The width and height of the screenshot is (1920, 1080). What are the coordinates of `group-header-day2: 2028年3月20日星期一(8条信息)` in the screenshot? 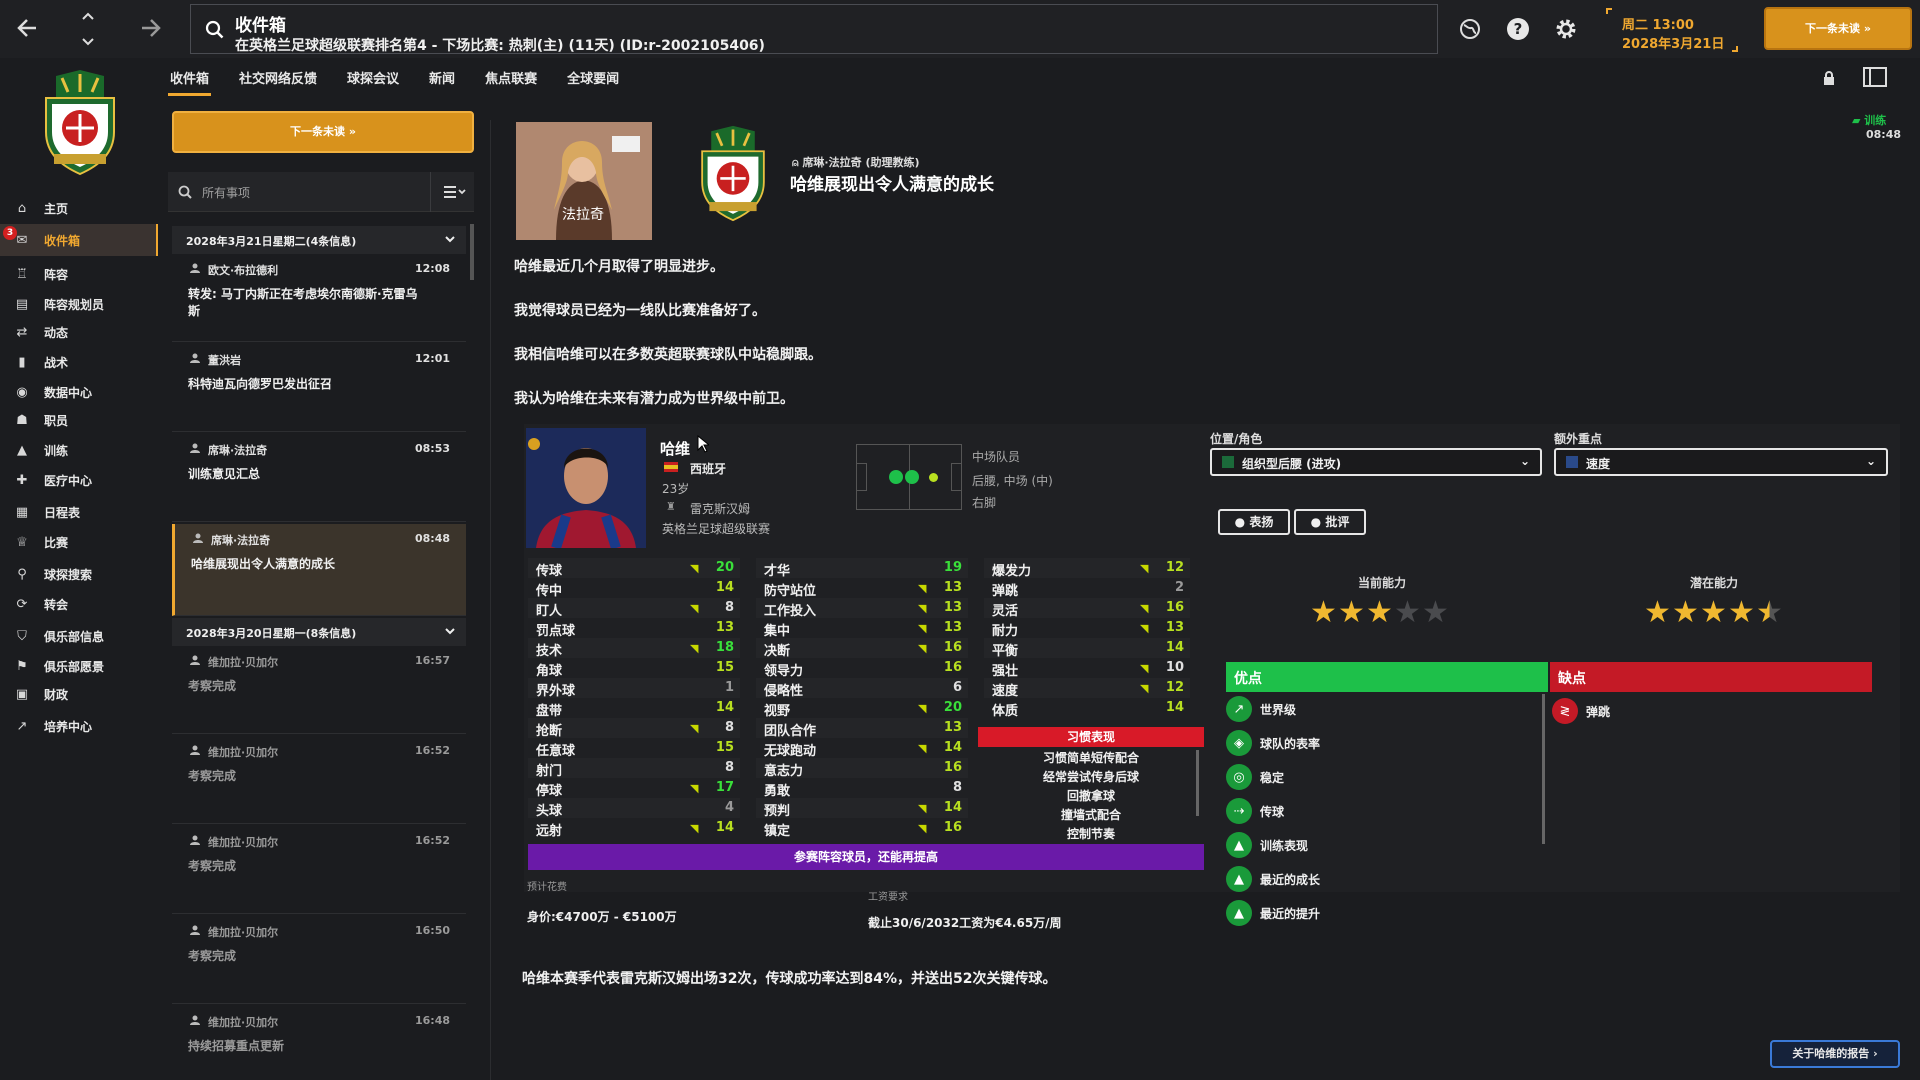 It's located at (319, 632).